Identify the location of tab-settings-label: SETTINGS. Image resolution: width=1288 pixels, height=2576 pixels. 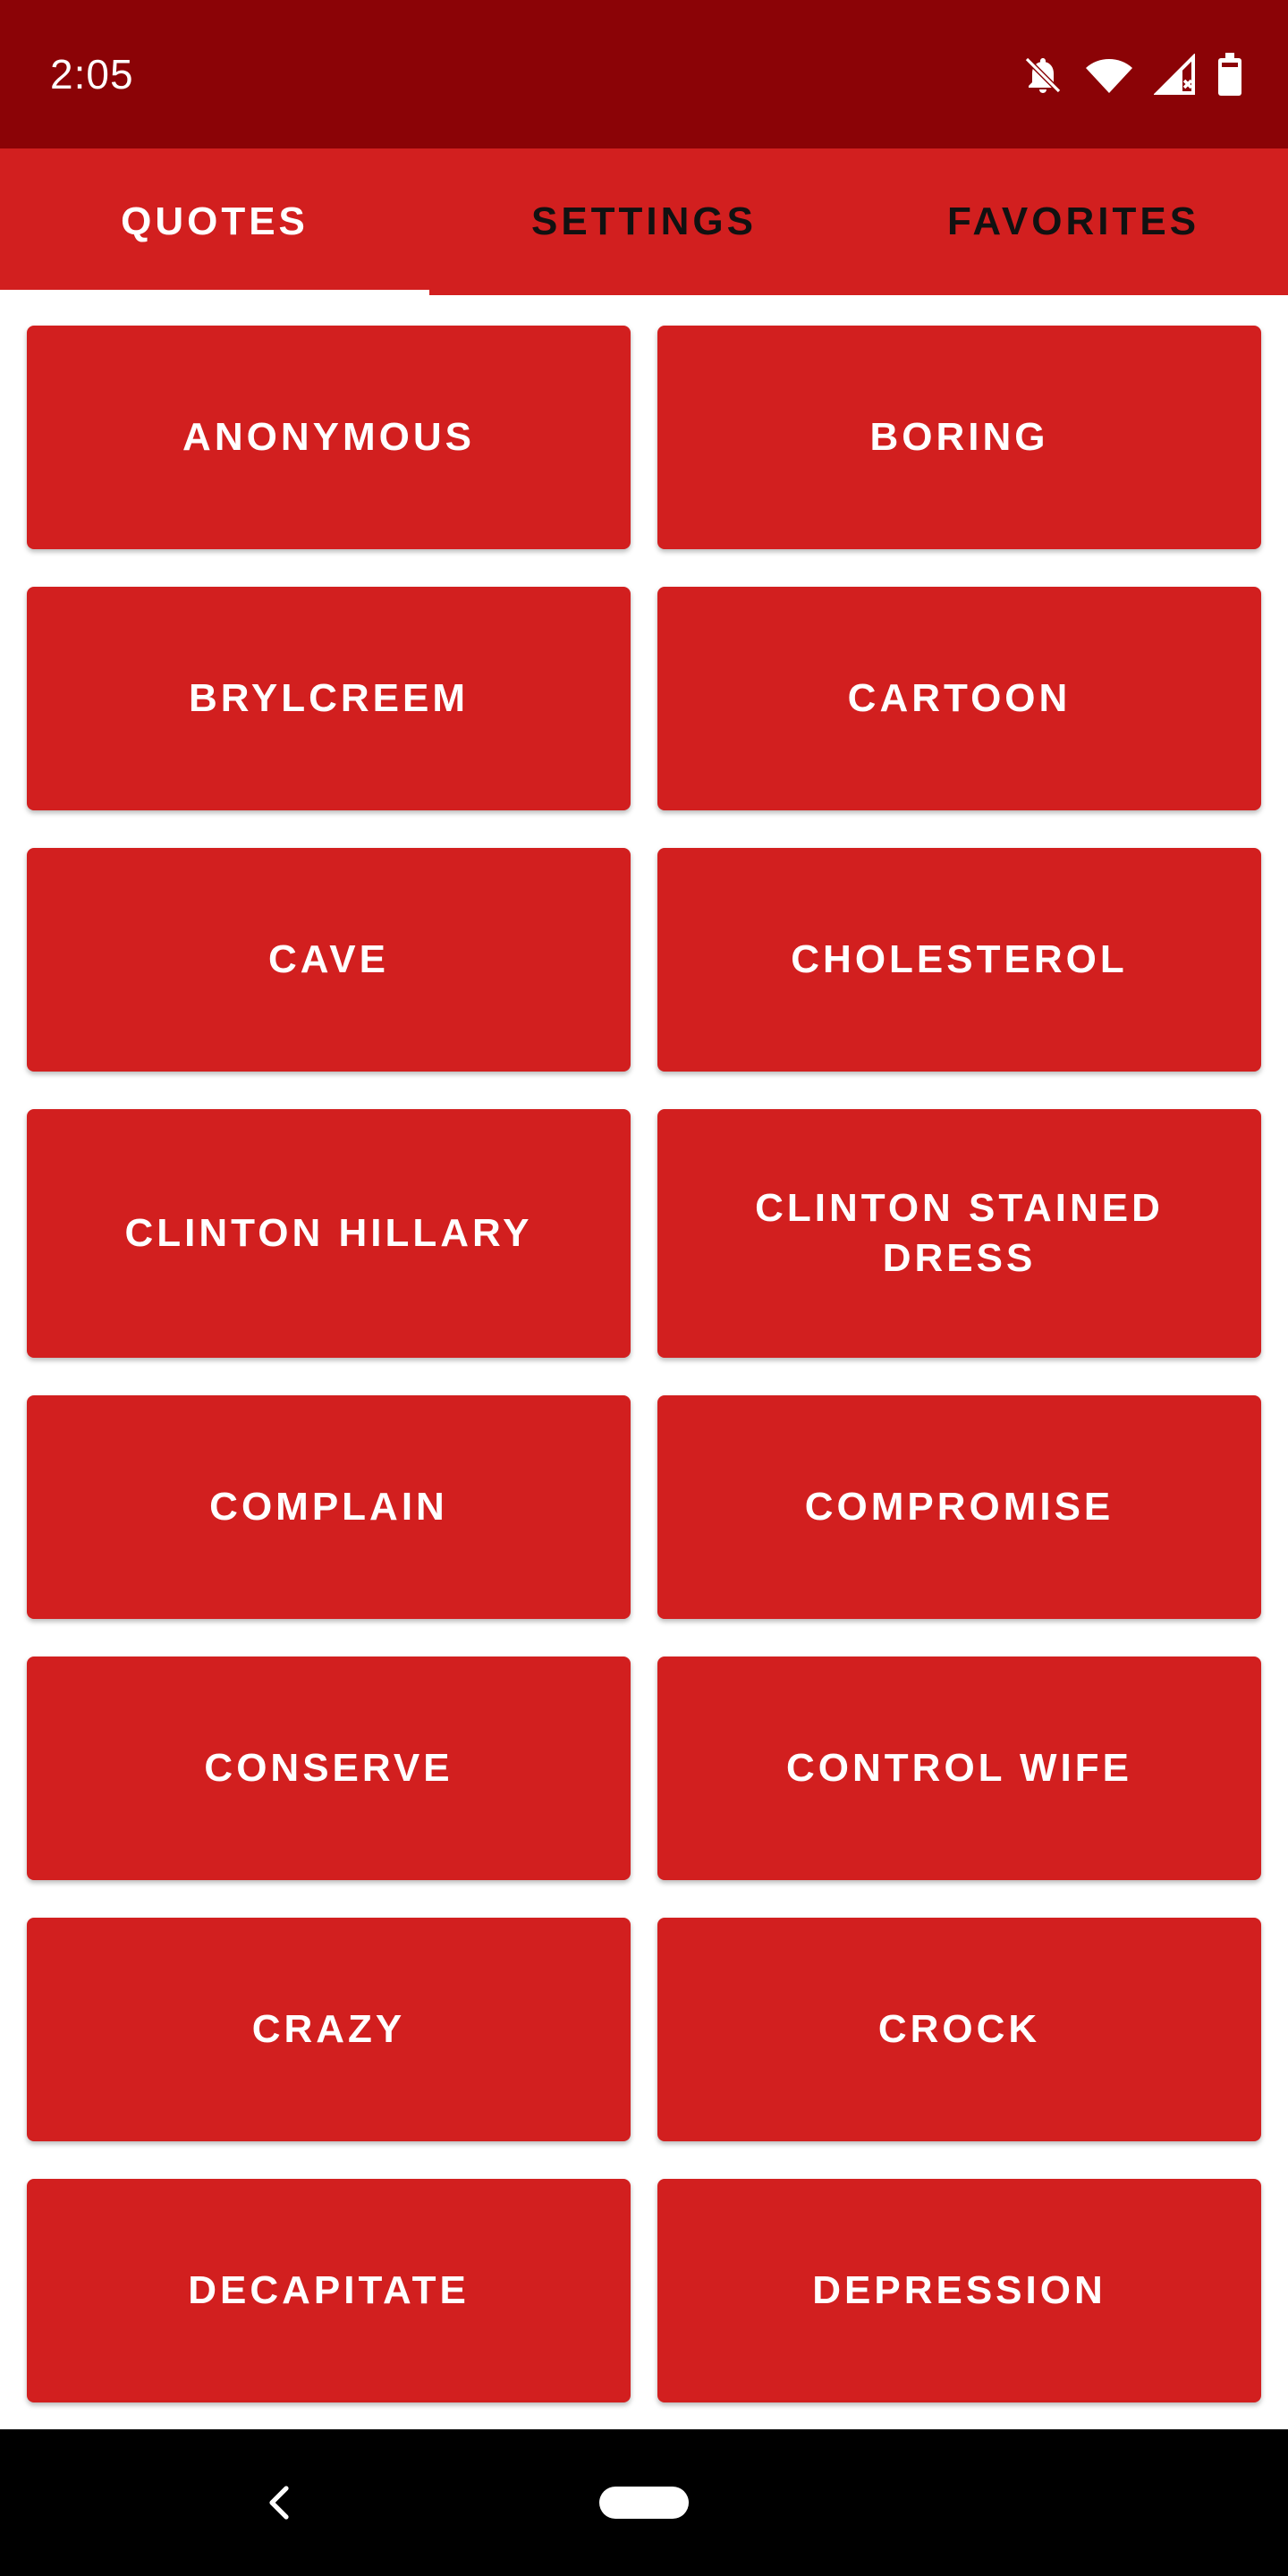
(644, 221).